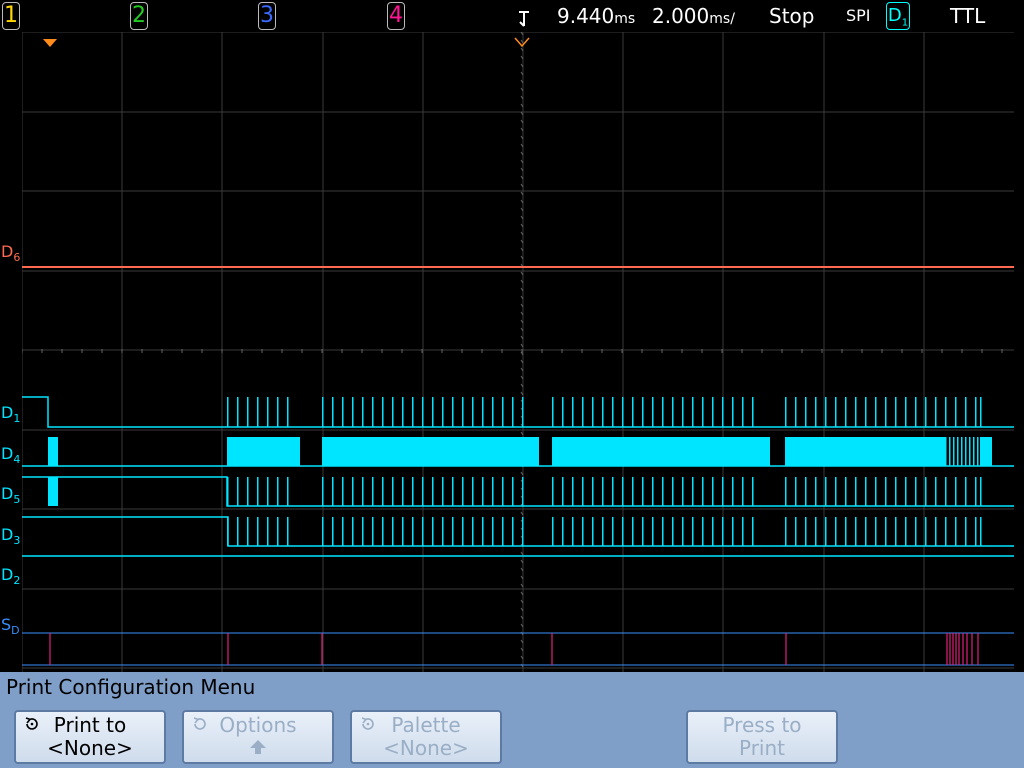  I want to click on trigger-source-label: D, so click(894, 15).